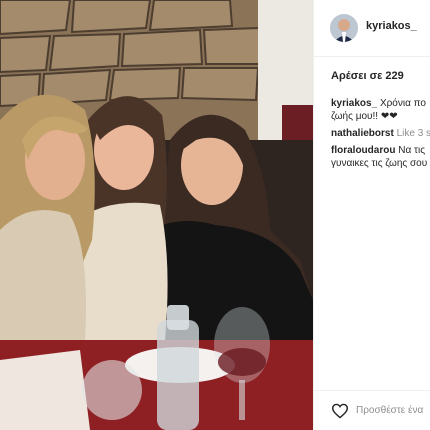 This screenshot has width=430, height=430. Describe the element at coordinates (380, 110) in the screenshot. I see `comment-item: kyriakos_ Χρόνια πο ζωής μου!! ❤❤` at that location.